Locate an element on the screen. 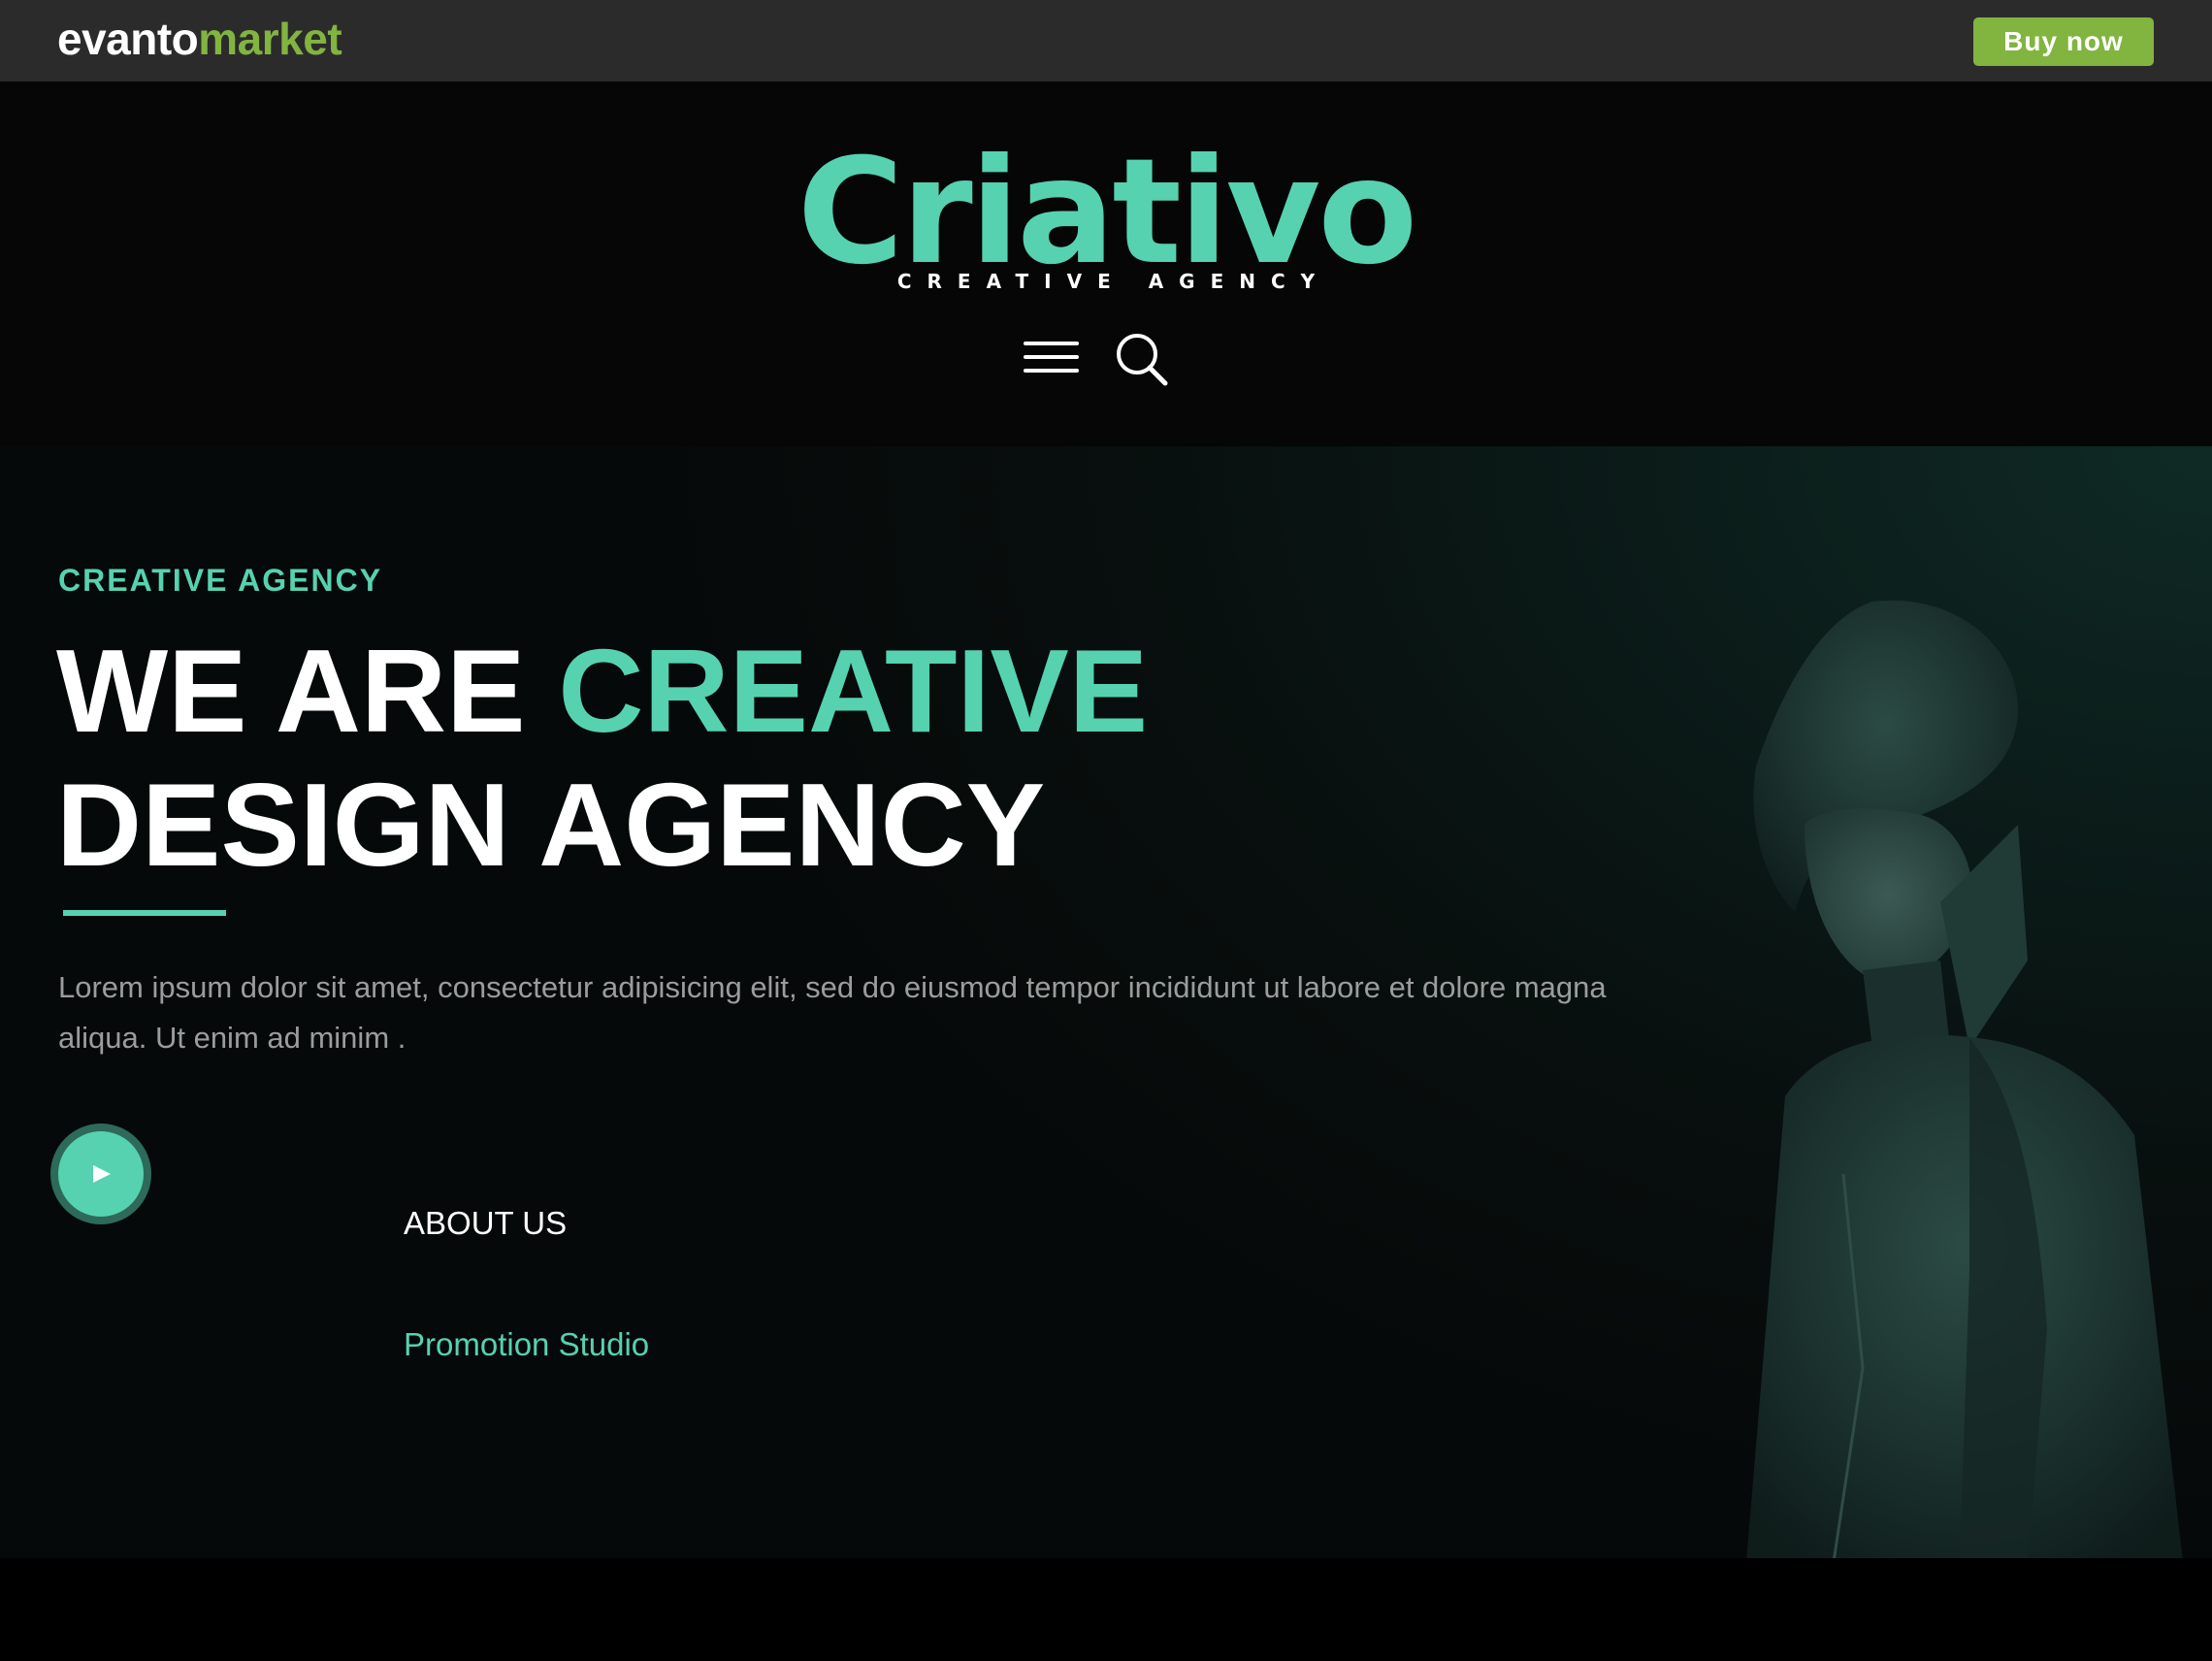 Image resolution: width=2212 pixels, height=1661 pixels. headline-text-white: WE ARE is located at coordinates (308, 691).